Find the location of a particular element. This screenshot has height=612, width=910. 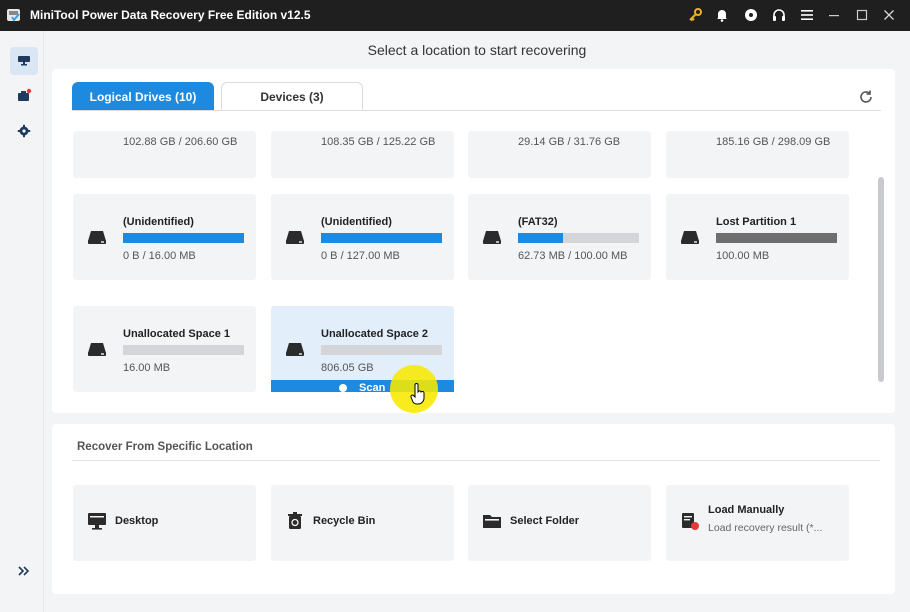

drive-size: 108.35 GB / 125.22 GB is located at coordinates (378, 142).